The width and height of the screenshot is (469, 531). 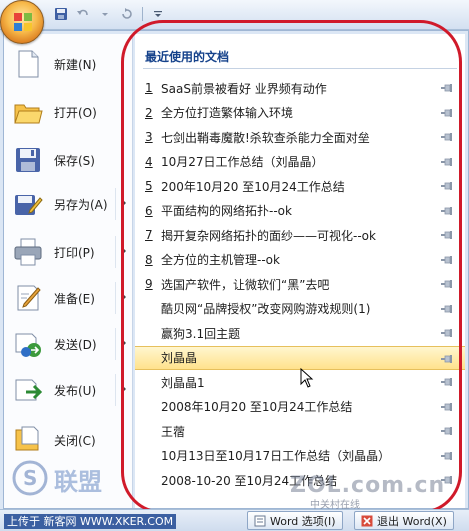 I want to click on recent-document-item: 2008年10月20 至10月24工作总结, so click(x=300, y=407).